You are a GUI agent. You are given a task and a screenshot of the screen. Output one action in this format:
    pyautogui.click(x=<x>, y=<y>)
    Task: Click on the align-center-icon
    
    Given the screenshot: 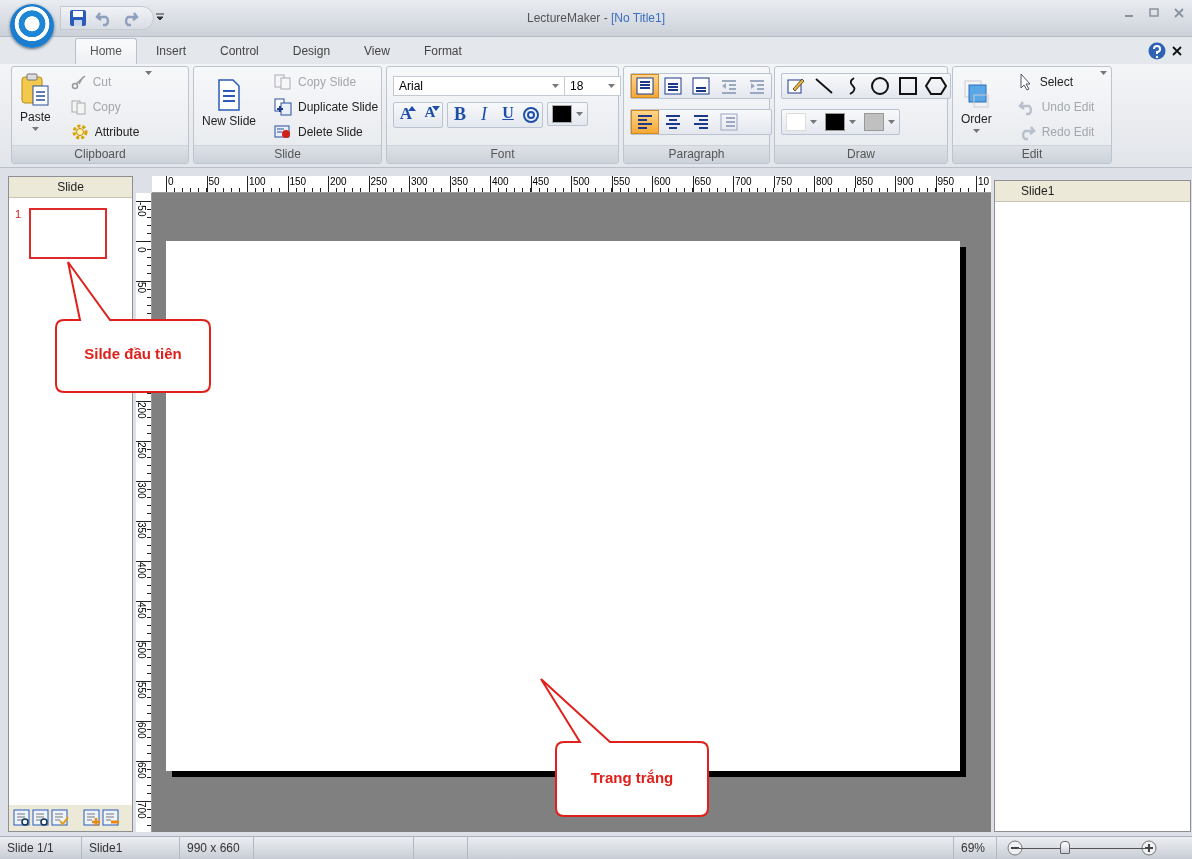 What is the action you would take?
    pyautogui.click(x=673, y=122)
    